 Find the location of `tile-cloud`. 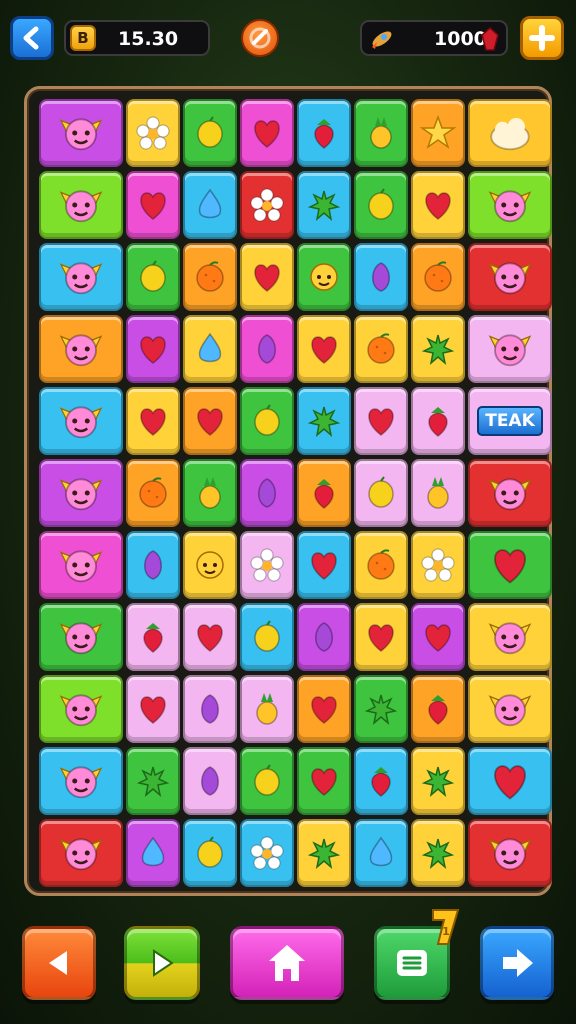

tile-cloud is located at coordinates (510, 133).